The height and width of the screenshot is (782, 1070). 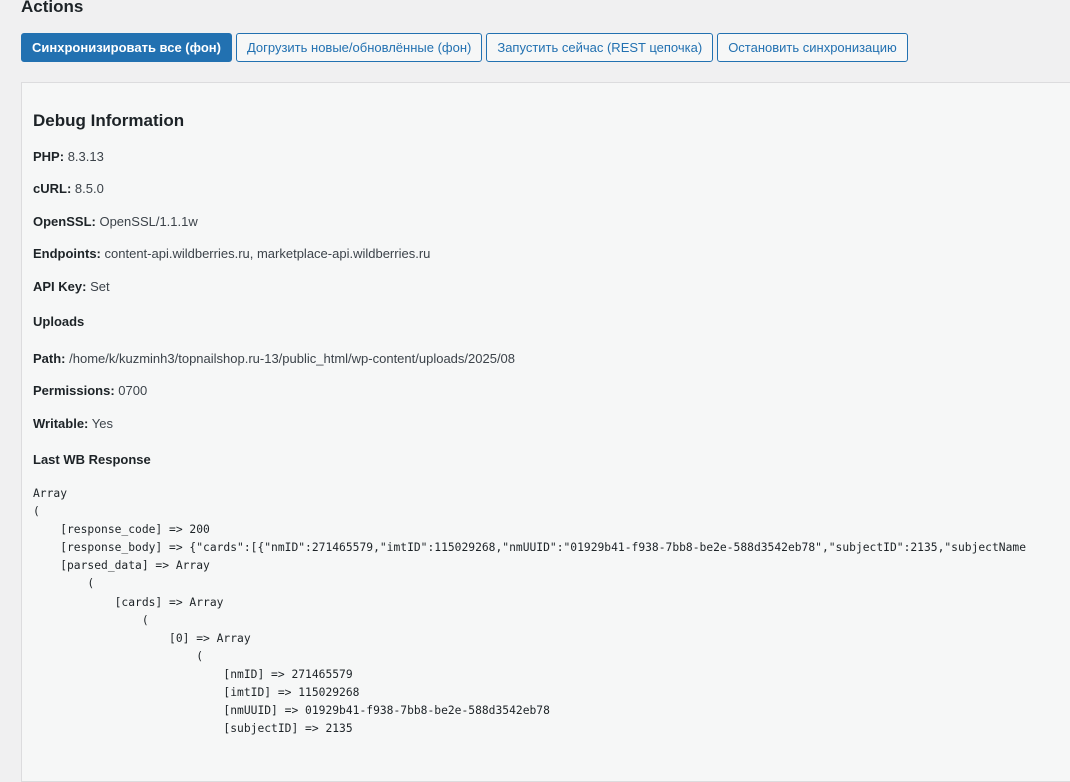 I want to click on curl-info: cURL: 8.5.0, so click(x=68, y=188).